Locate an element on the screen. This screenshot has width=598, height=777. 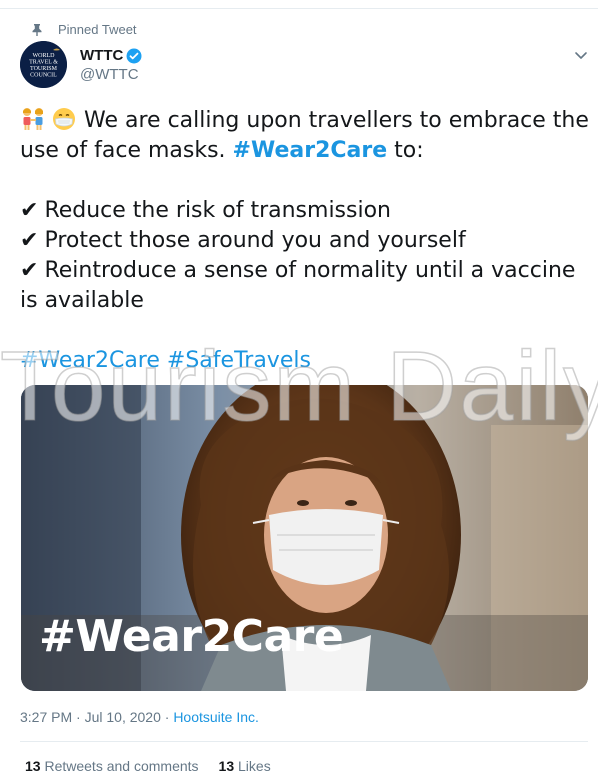
avatar: WORLD TRAVEL & TOURISM COUNCIL is located at coordinates (43, 64).